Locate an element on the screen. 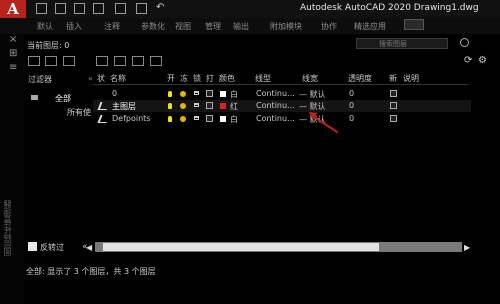  tab-manage: 管理 is located at coordinates (213, 26).